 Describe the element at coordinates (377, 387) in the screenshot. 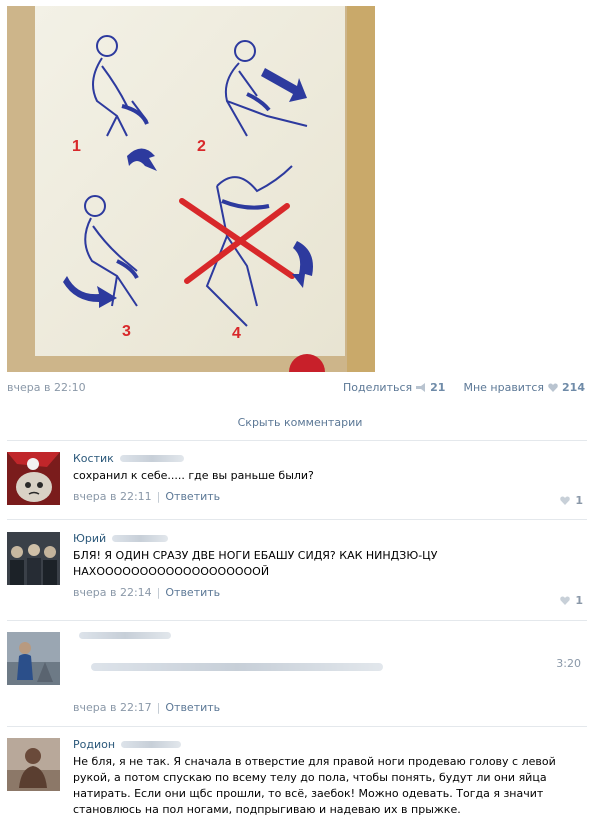

I see `share-button: Поделиться` at that location.